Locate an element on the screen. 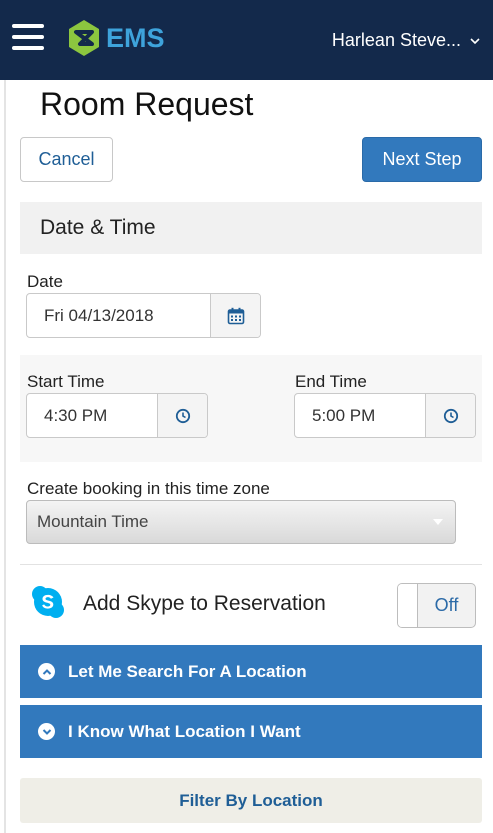 This screenshot has height=833, width=493. search-location-accordion: Let Me Search For A Location is located at coordinates (251, 671).